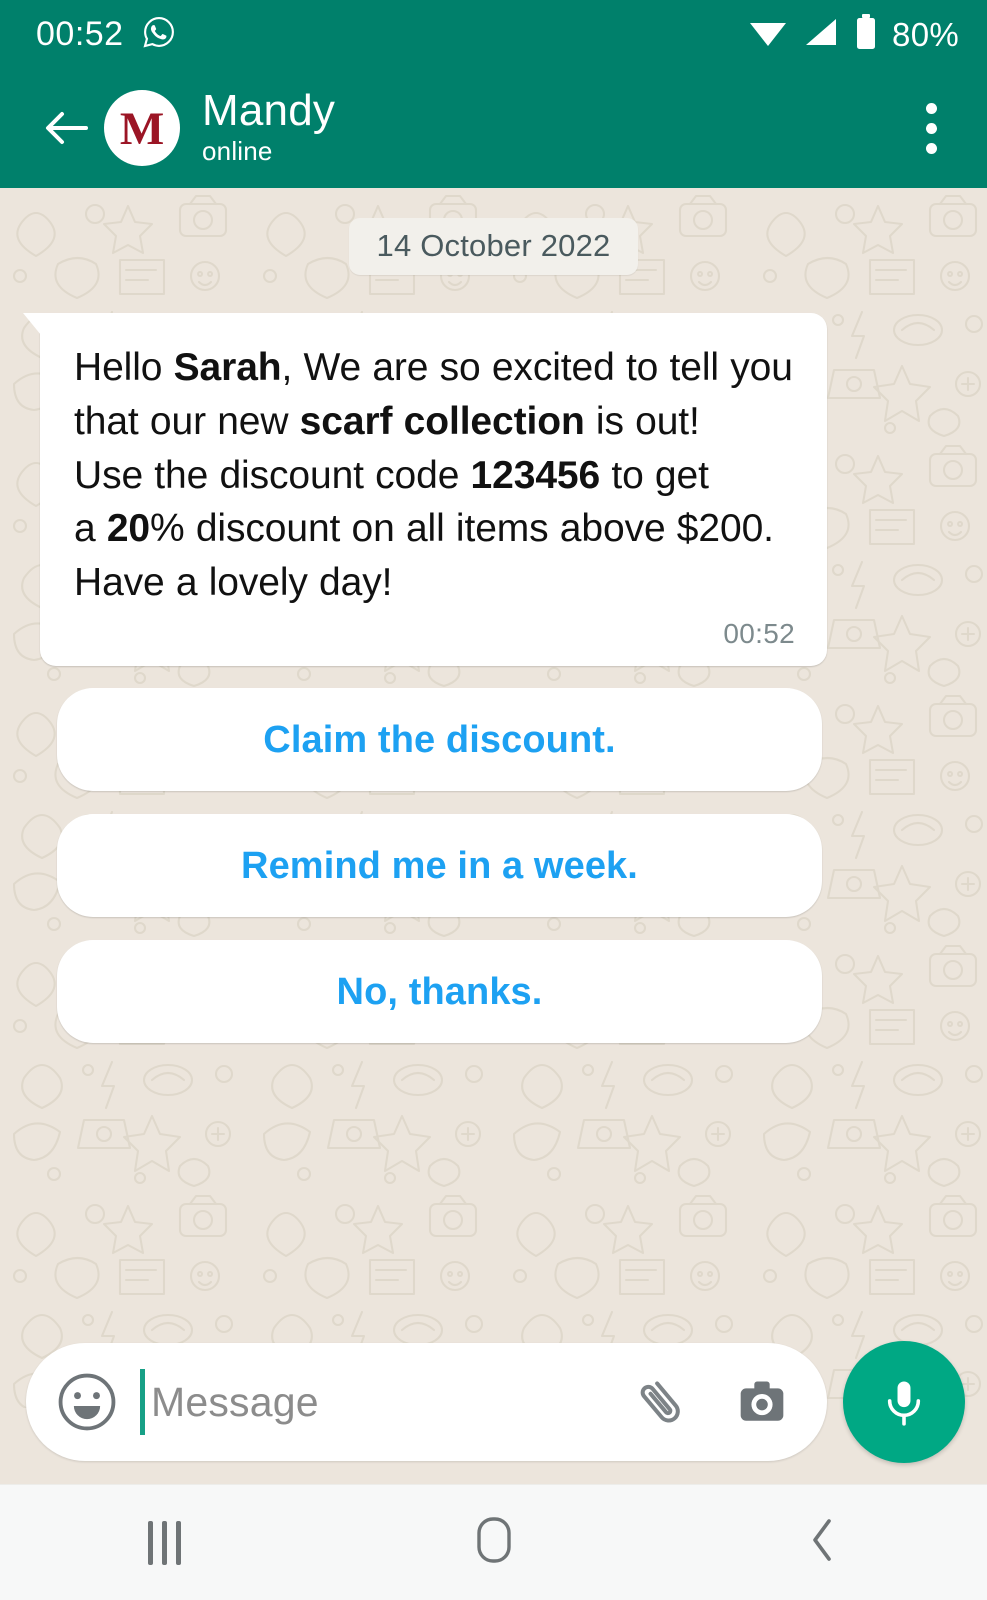 The width and height of the screenshot is (987, 1600). I want to click on message-input-bar: Message, so click(493, 1409).